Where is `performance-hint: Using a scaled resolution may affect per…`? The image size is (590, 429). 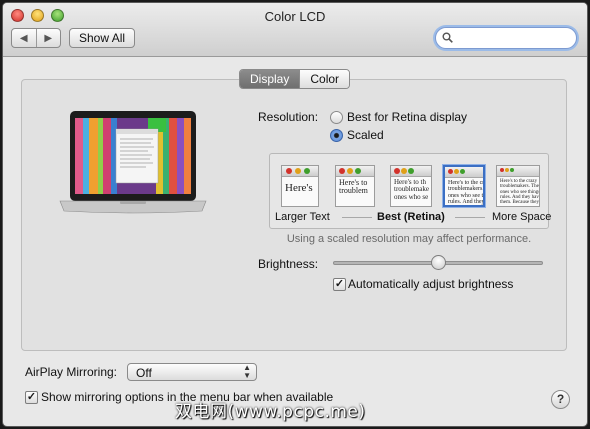
performance-hint: Using a scaled resolution may affect per… is located at coordinates (409, 239).